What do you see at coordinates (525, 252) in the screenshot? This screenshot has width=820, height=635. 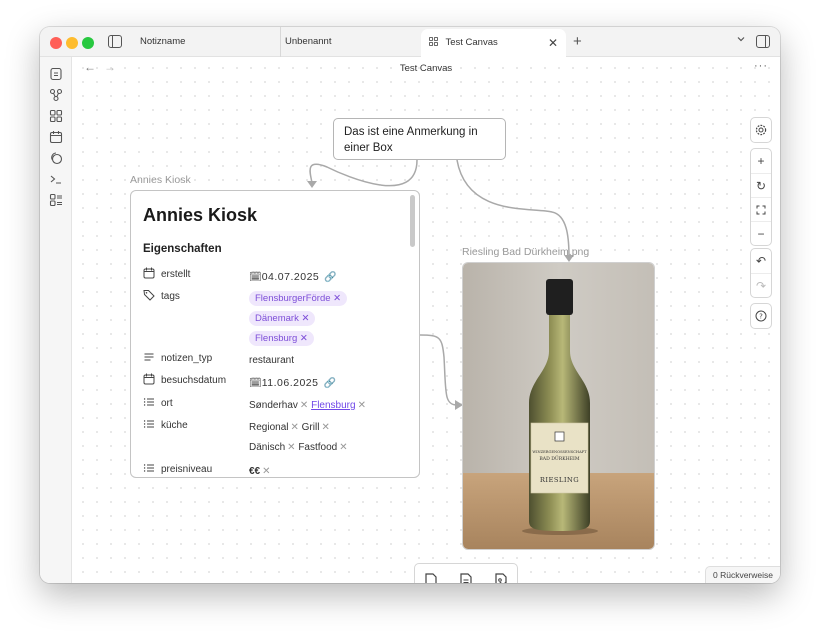 I see `image-node-label: Riesling Bad Dürkheim.png` at bounding box center [525, 252].